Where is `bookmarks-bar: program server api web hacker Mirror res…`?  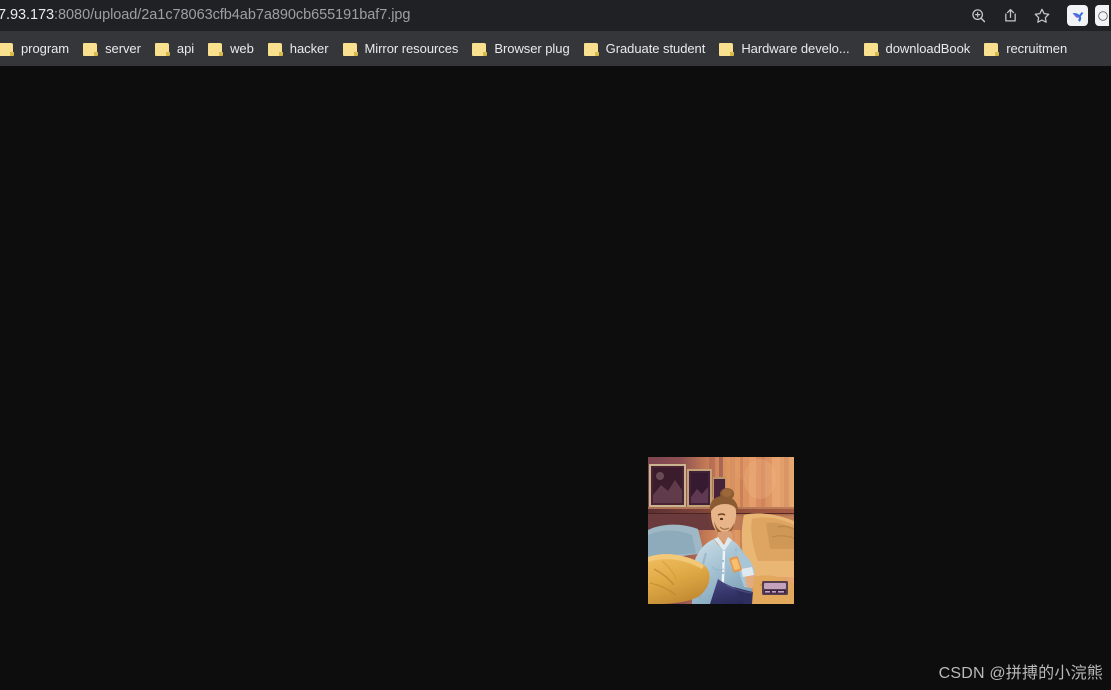 bookmarks-bar: program server api web hacker Mirror res… is located at coordinates (555, 48).